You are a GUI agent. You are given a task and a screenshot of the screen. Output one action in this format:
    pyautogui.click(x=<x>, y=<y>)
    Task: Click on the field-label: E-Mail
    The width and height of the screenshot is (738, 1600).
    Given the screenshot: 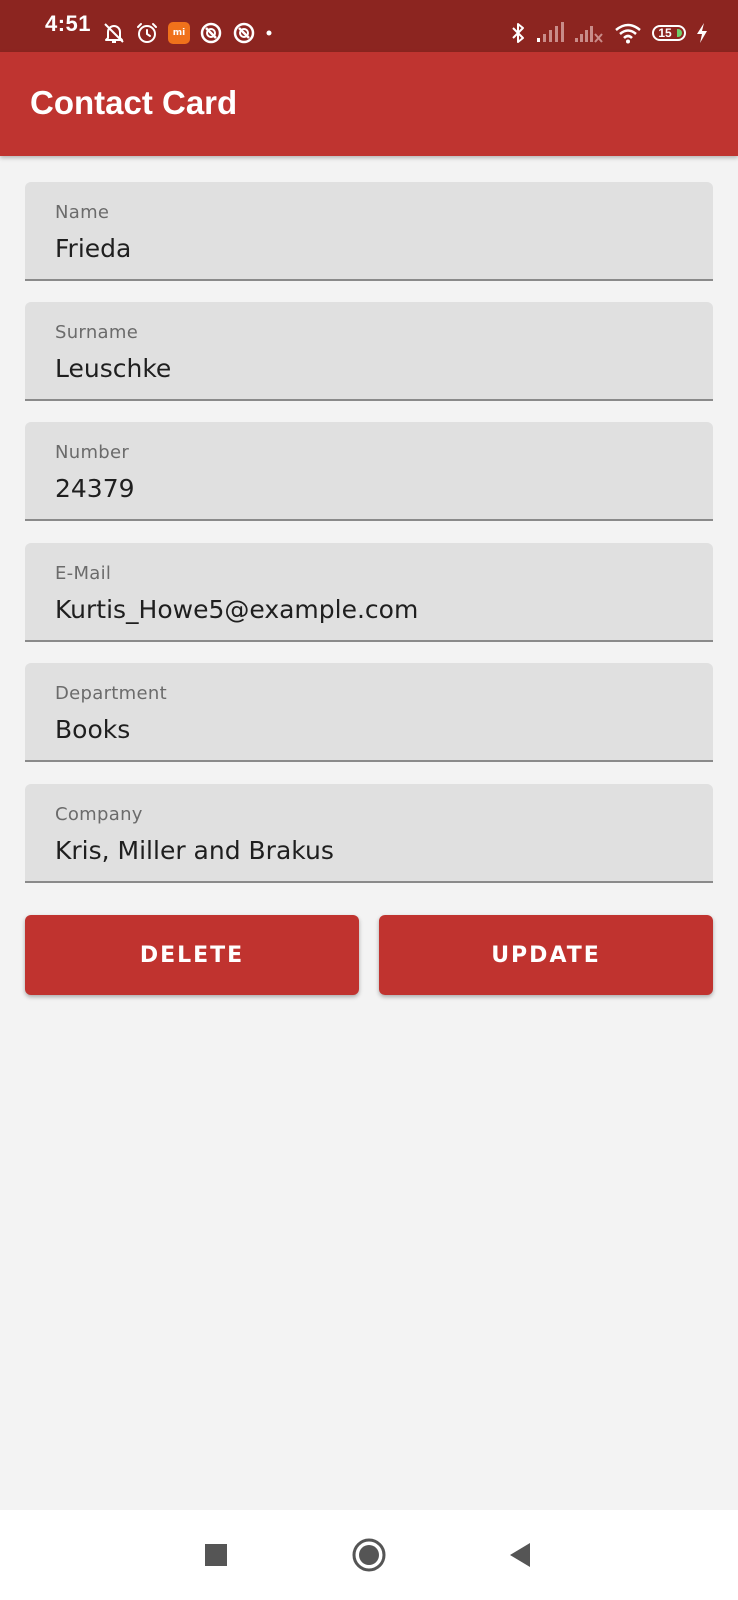 What is the action you would take?
    pyautogui.click(x=83, y=573)
    